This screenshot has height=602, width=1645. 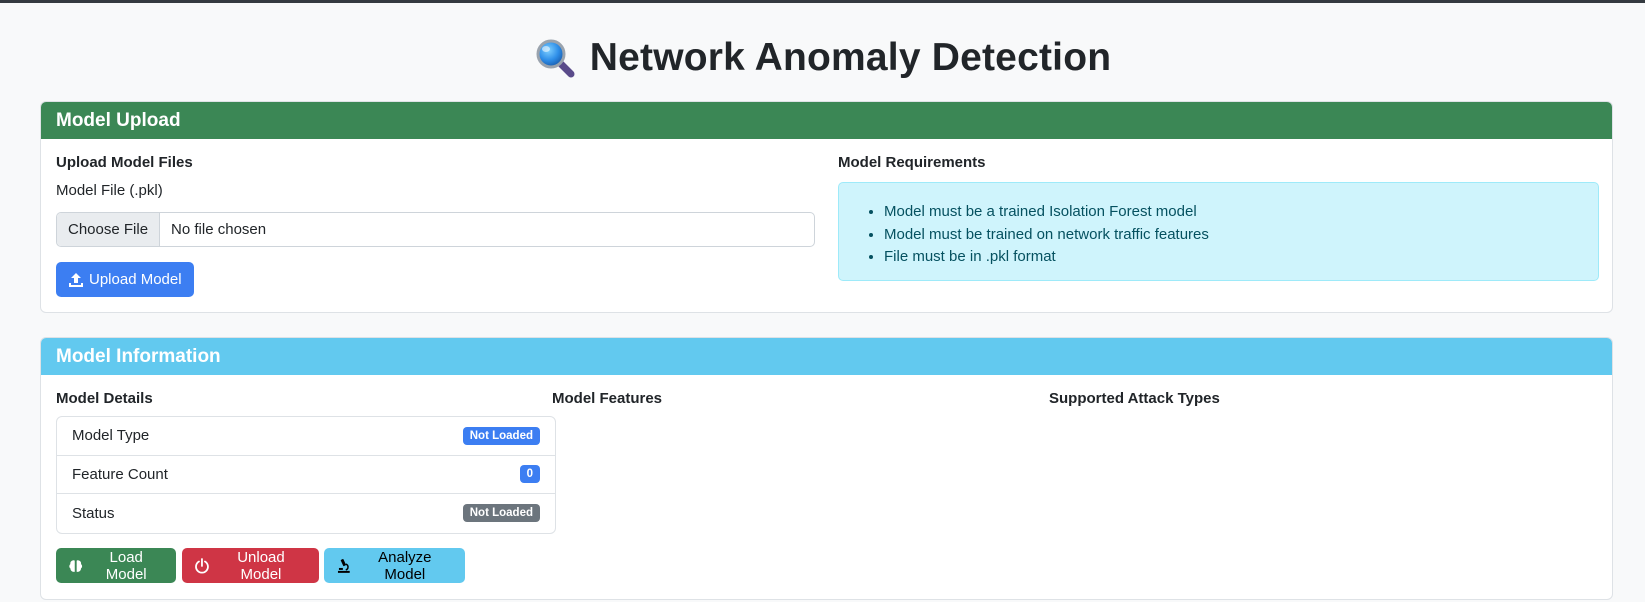 I want to click on analyze-model-button: Analyze Model, so click(x=394, y=565).